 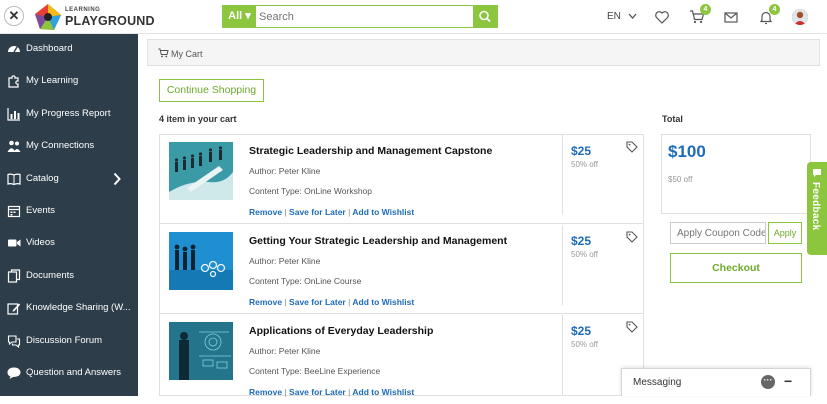 I want to click on sidebar-item-label: My Connections, so click(x=60, y=145).